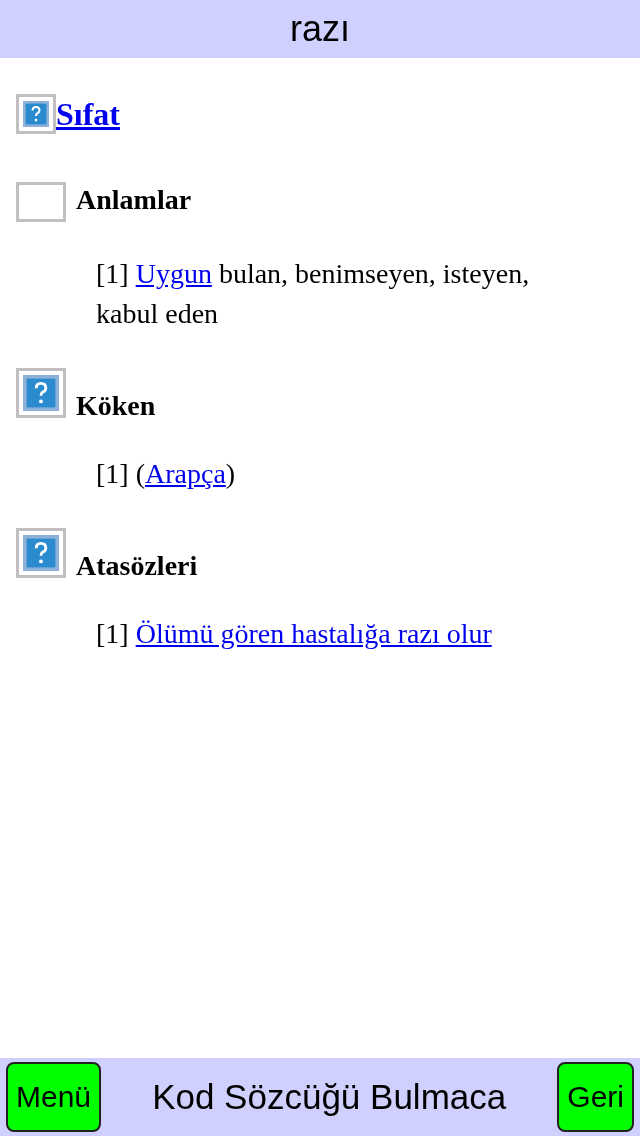 Image resolution: width=640 pixels, height=1136 pixels. What do you see at coordinates (88, 114) in the screenshot?
I see `word-class-link: Sıfat` at bounding box center [88, 114].